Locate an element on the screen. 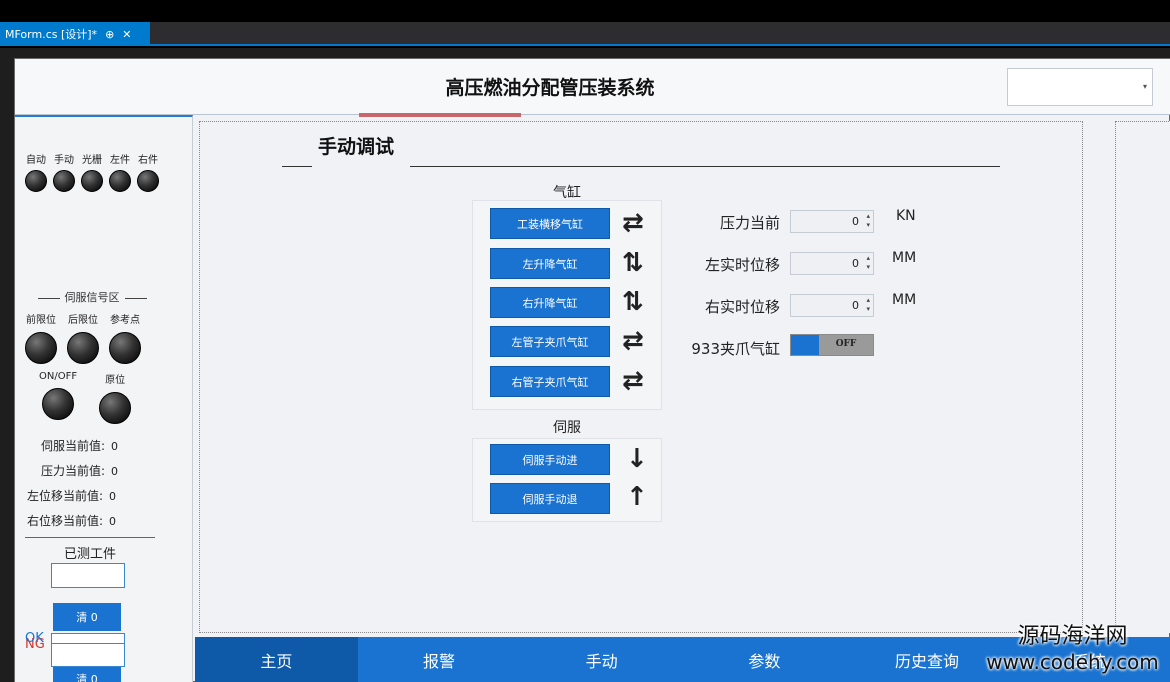  left-divider is located at coordinates (90, 537).